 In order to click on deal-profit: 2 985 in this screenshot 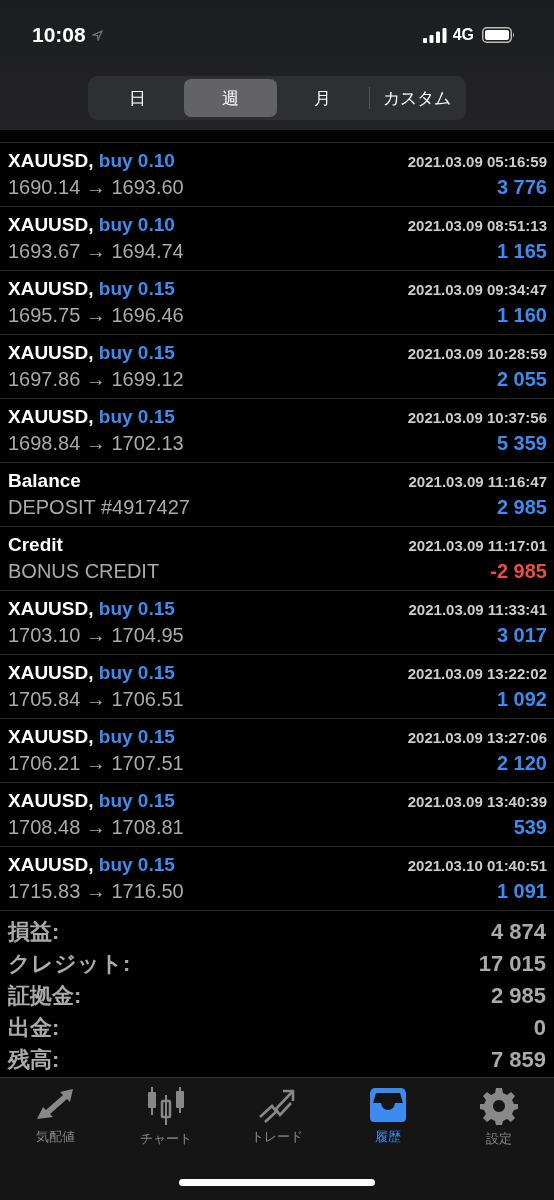, I will do `click(521, 507)`.